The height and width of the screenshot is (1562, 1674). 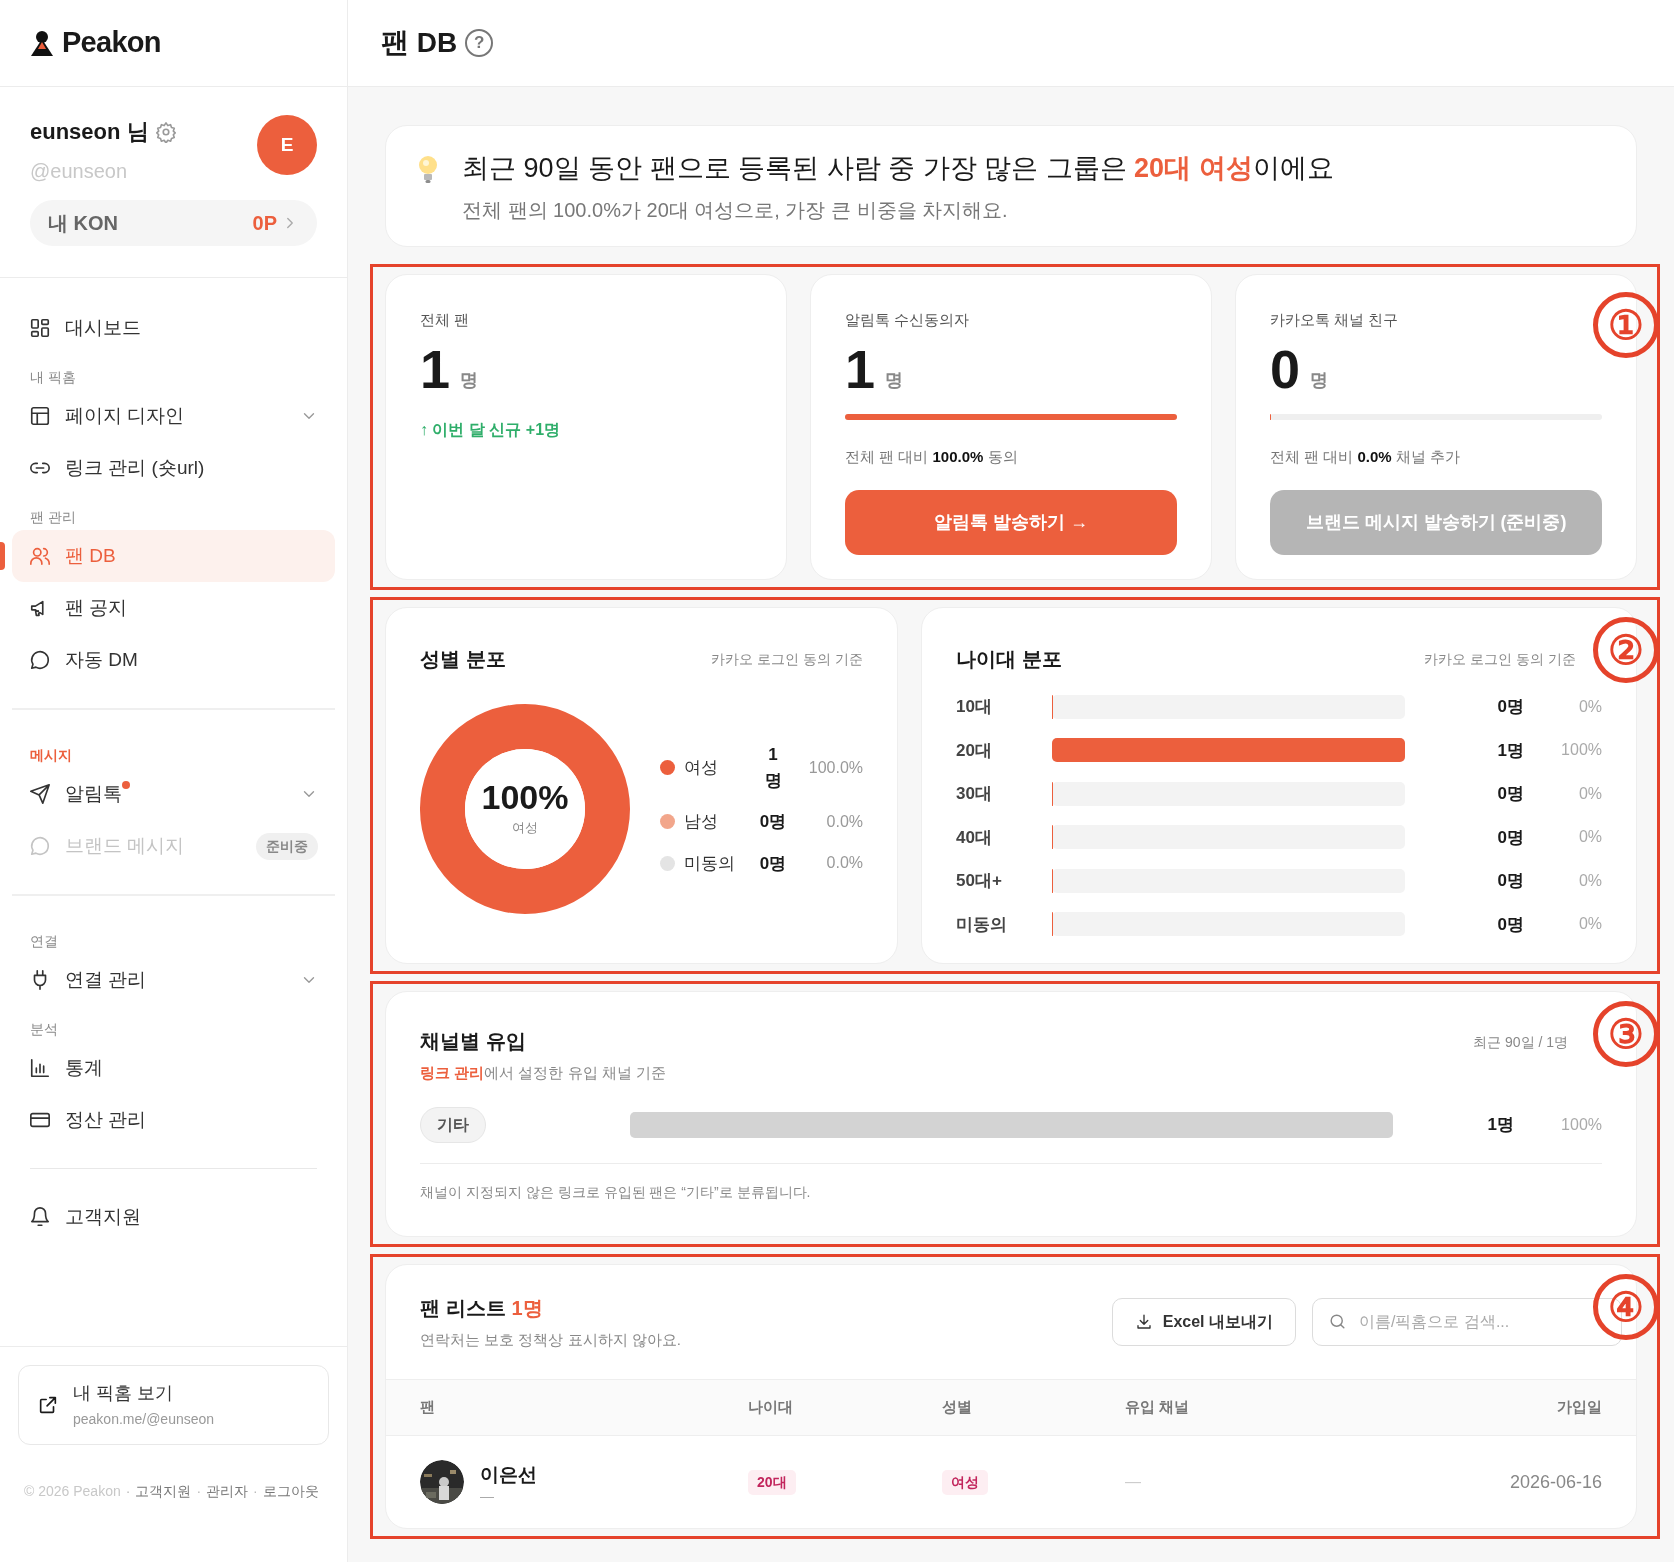 I want to click on avatar: E, so click(x=287, y=145).